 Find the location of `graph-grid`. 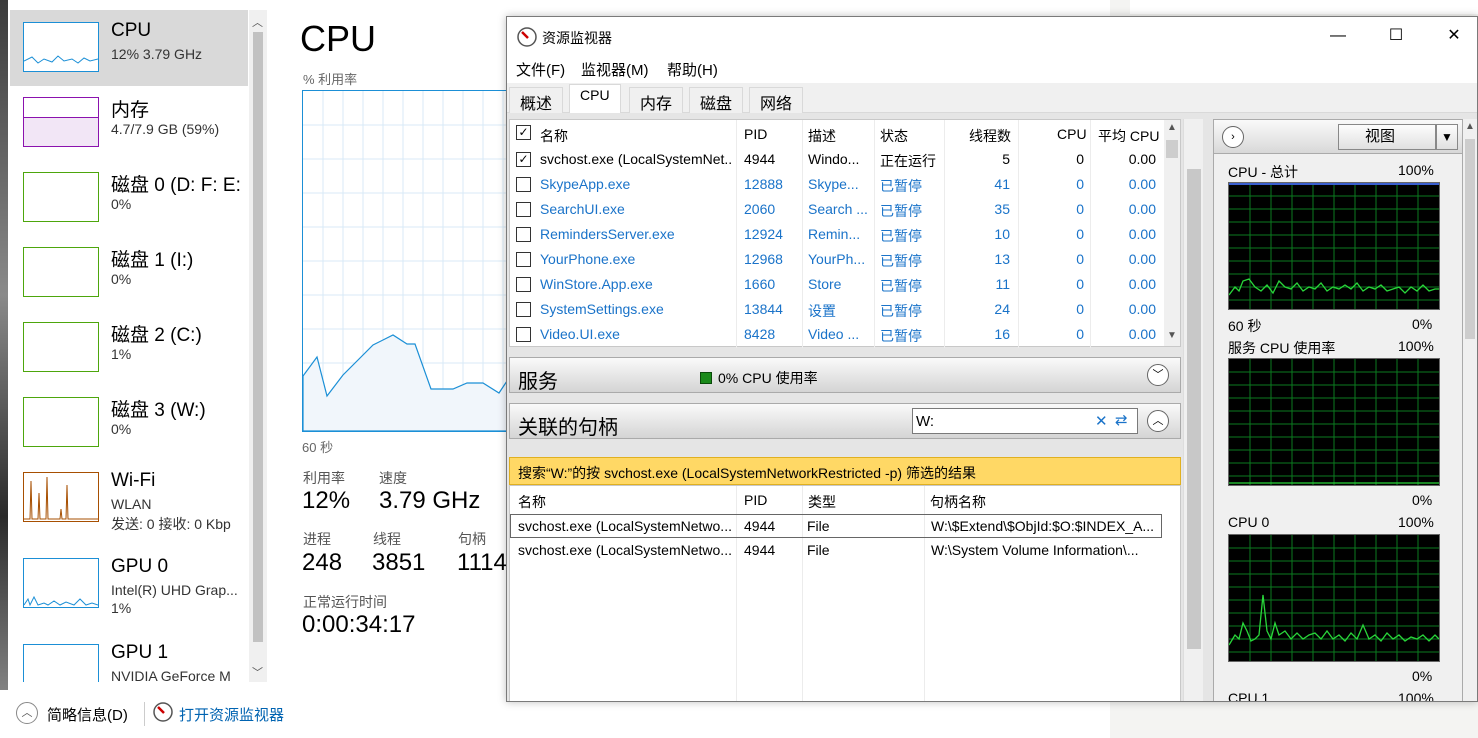

graph-grid is located at coordinates (1334, 598).